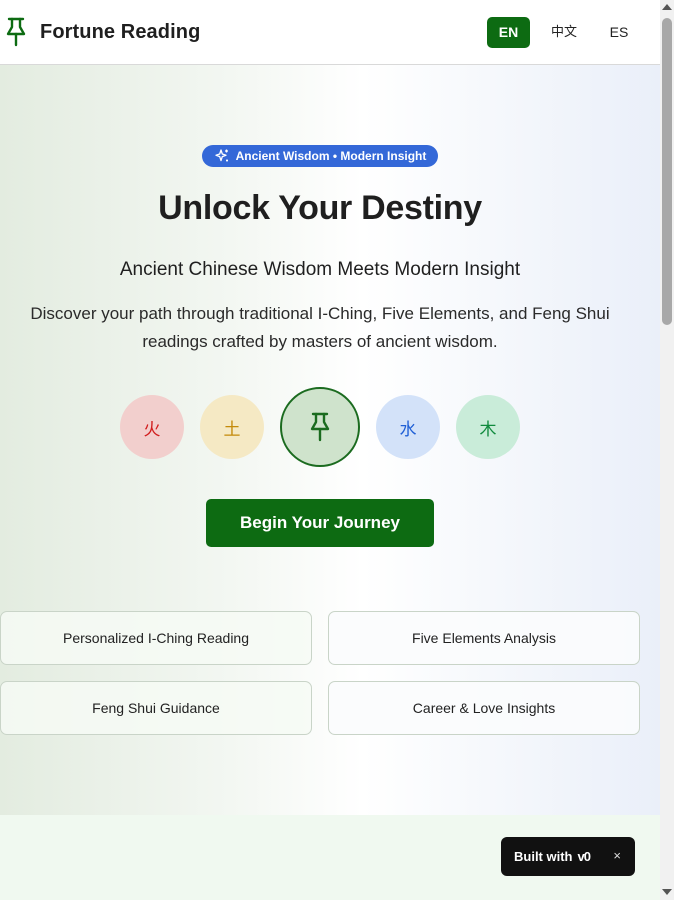 The width and height of the screenshot is (674, 900). Describe the element at coordinates (508, 32) in the screenshot. I see `language-en-button: EN` at that location.